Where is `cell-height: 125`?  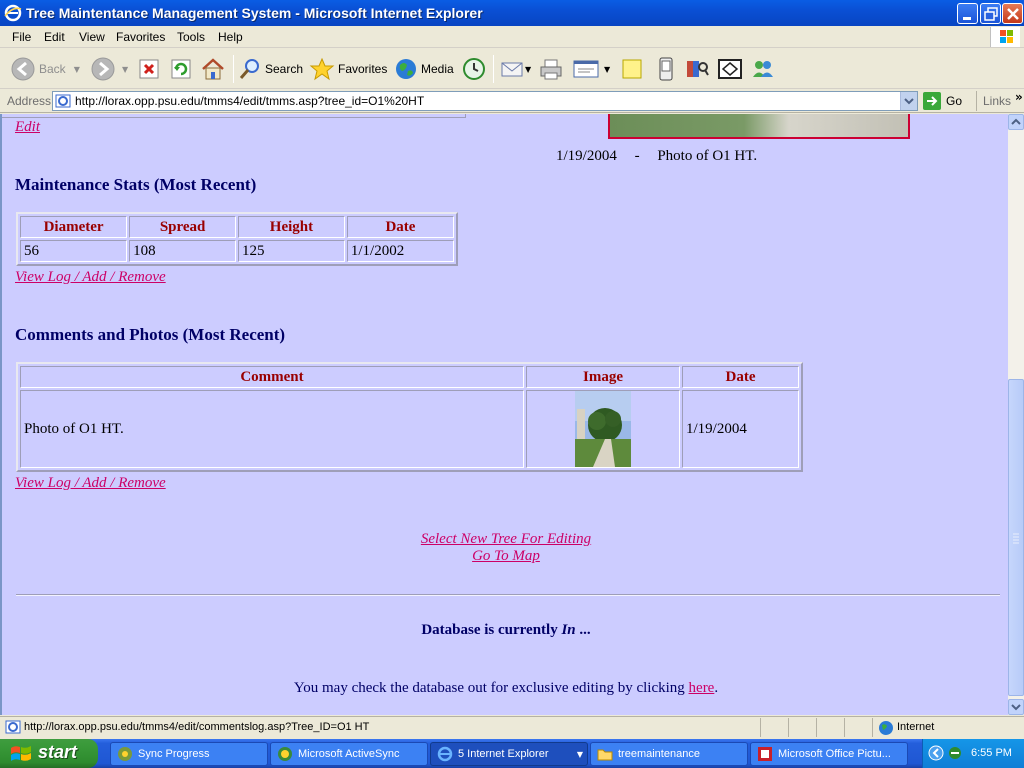 cell-height: 125 is located at coordinates (291, 251).